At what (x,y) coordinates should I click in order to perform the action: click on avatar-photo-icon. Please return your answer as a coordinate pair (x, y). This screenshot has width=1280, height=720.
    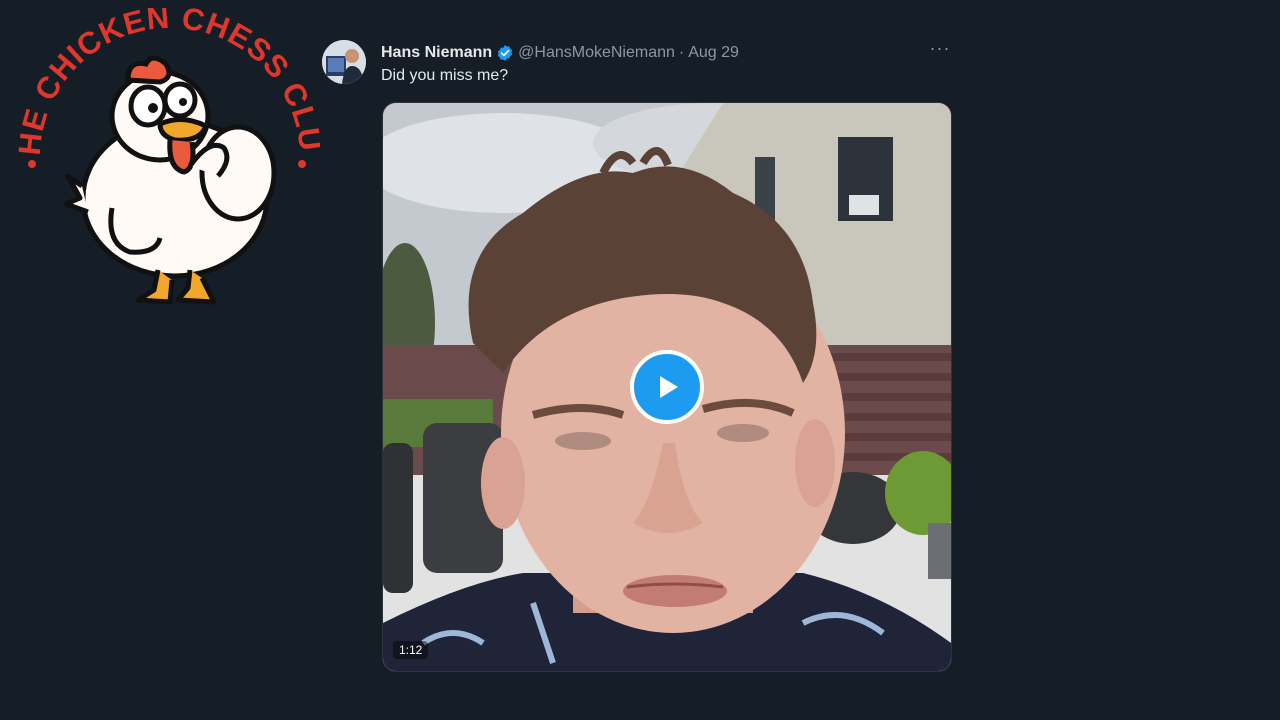
    Looking at the image, I should click on (344, 62).